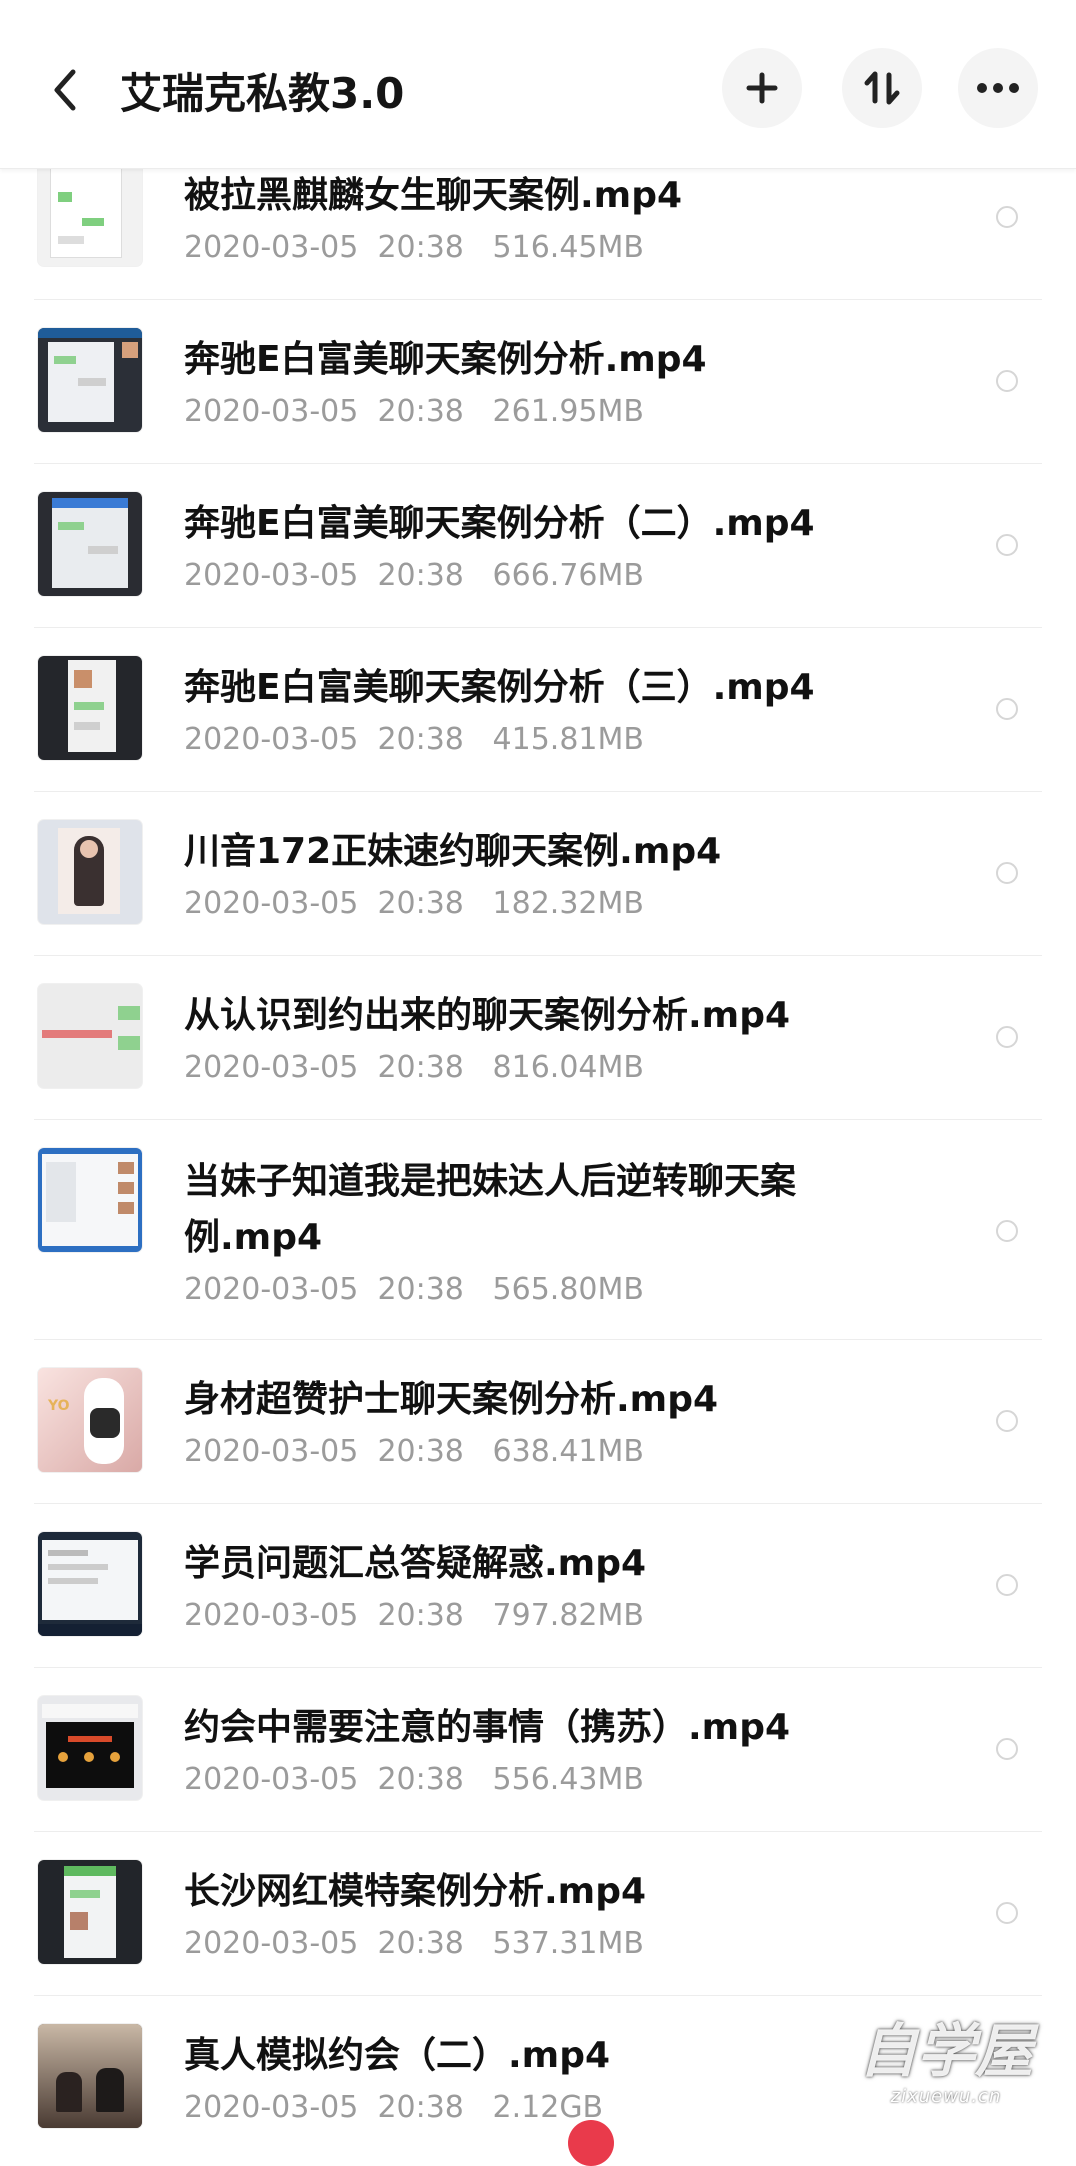 The height and width of the screenshot is (2166, 1076). What do you see at coordinates (499, 523) in the screenshot?
I see `file-name: 奔驰E白富美聊天案例分析（二）.mp4` at bounding box center [499, 523].